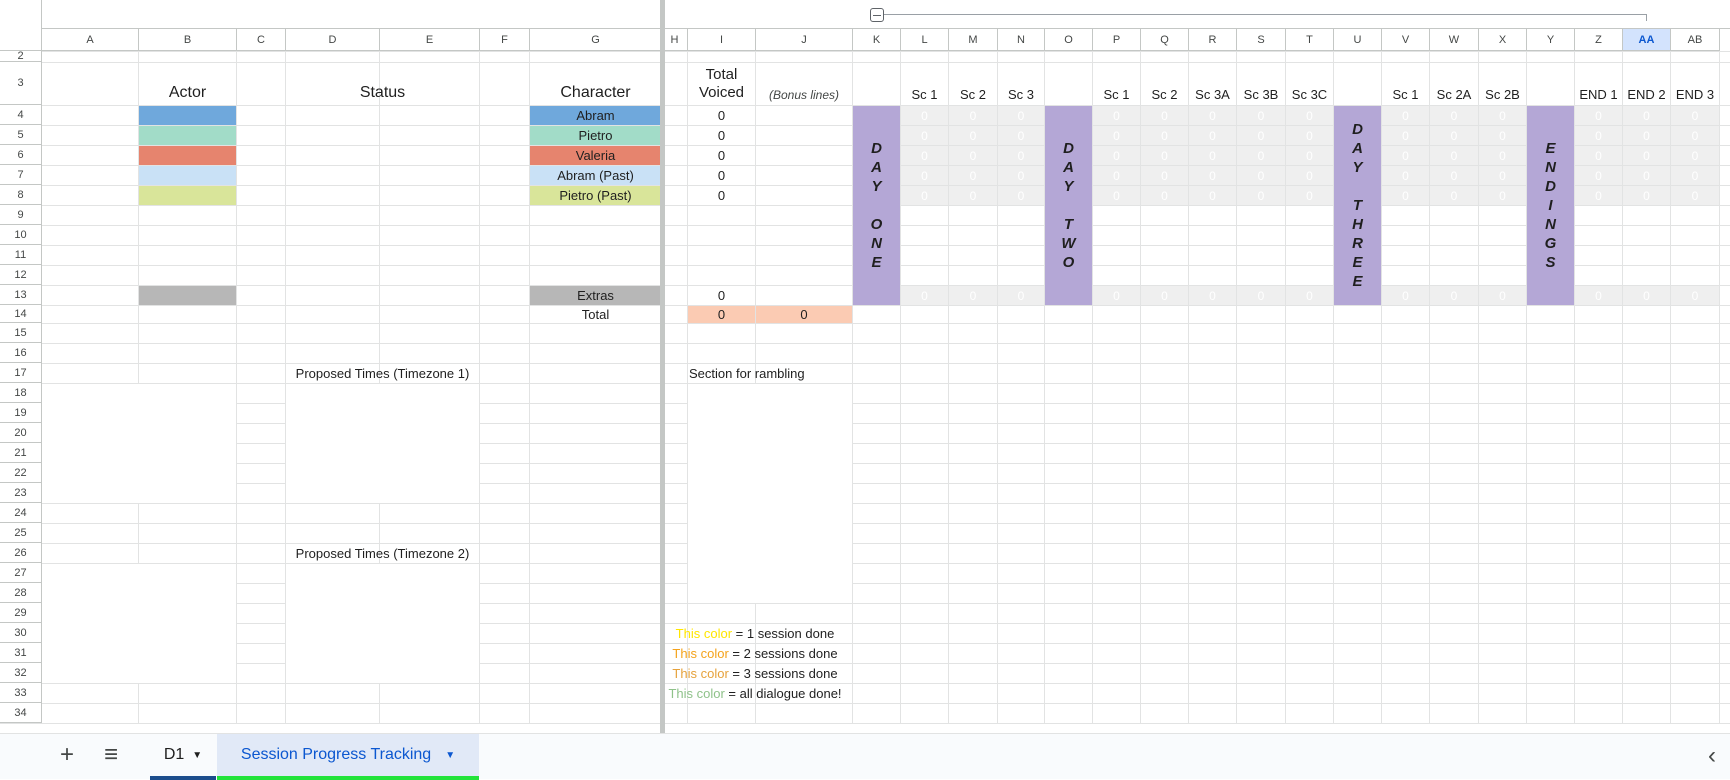 The height and width of the screenshot is (780, 1730). What do you see at coordinates (21, 155) in the screenshot?
I see `row-header-6: 6` at bounding box center [21, 155].